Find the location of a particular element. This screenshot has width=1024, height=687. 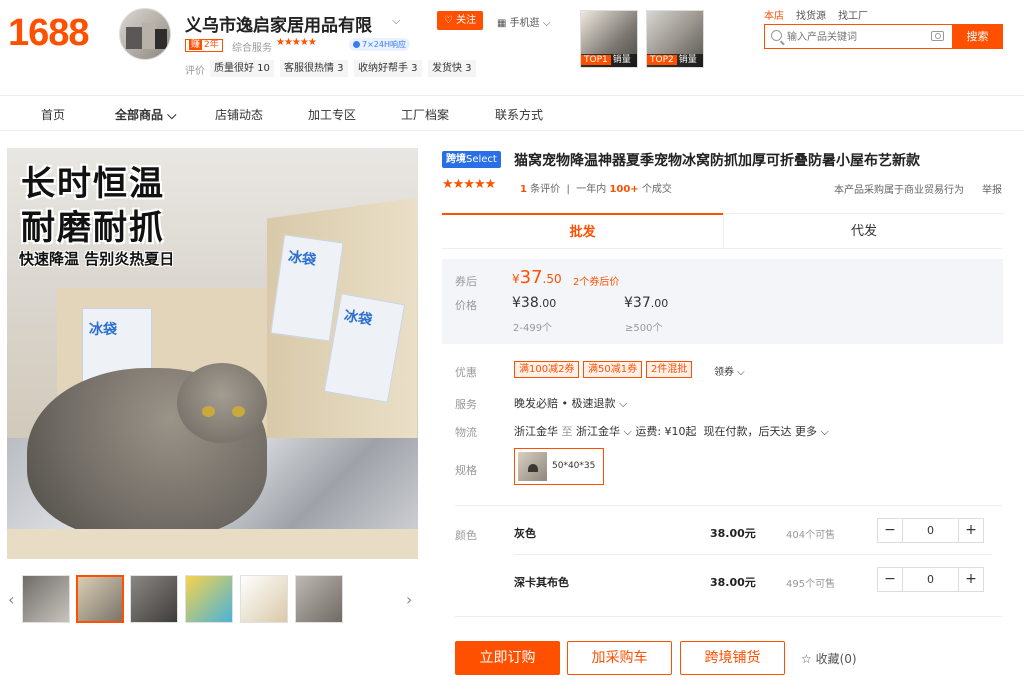

nav-contact: 联系方式 is located at coordinates (519, 114).